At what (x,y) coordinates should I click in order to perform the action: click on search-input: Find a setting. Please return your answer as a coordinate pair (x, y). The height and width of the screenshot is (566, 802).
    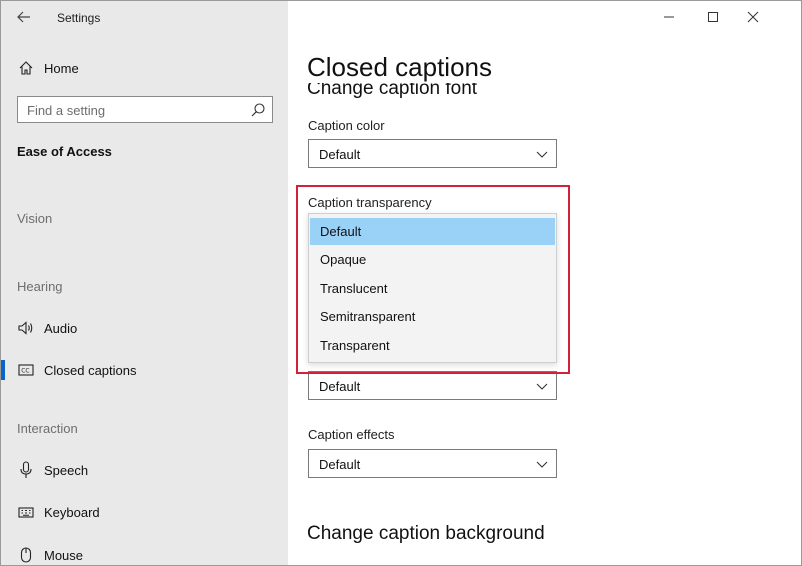
    Looking at the image, I should click on (145, 109).